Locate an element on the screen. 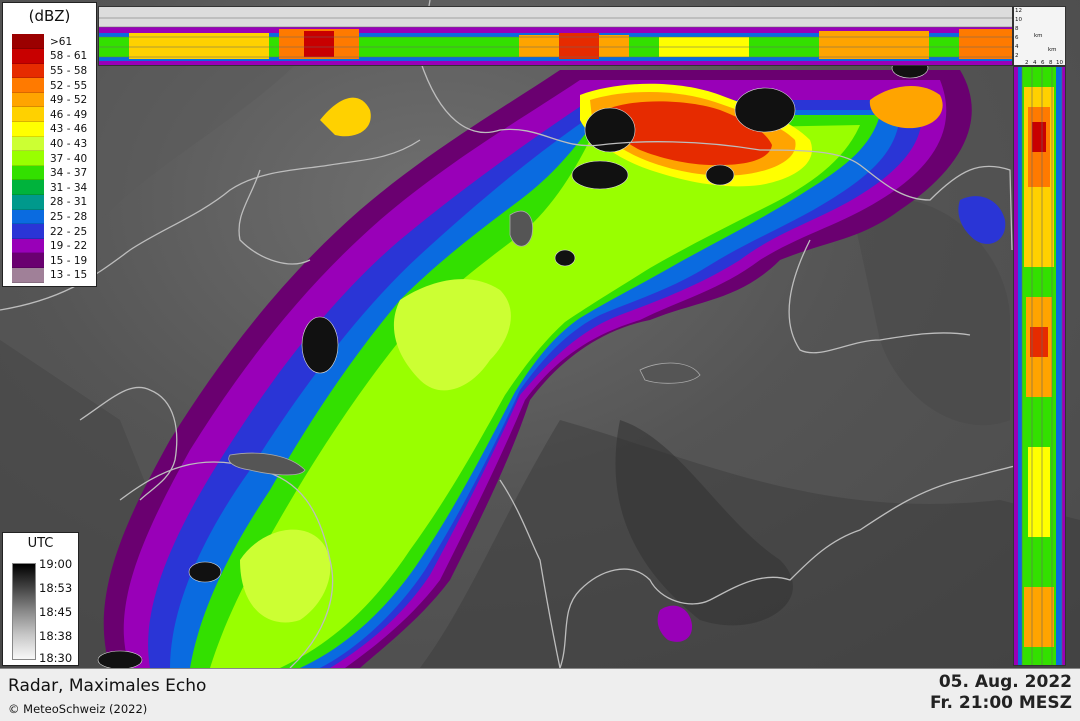  dbz-legend-row: 52 - 55 is located at coordinates (49, 86).